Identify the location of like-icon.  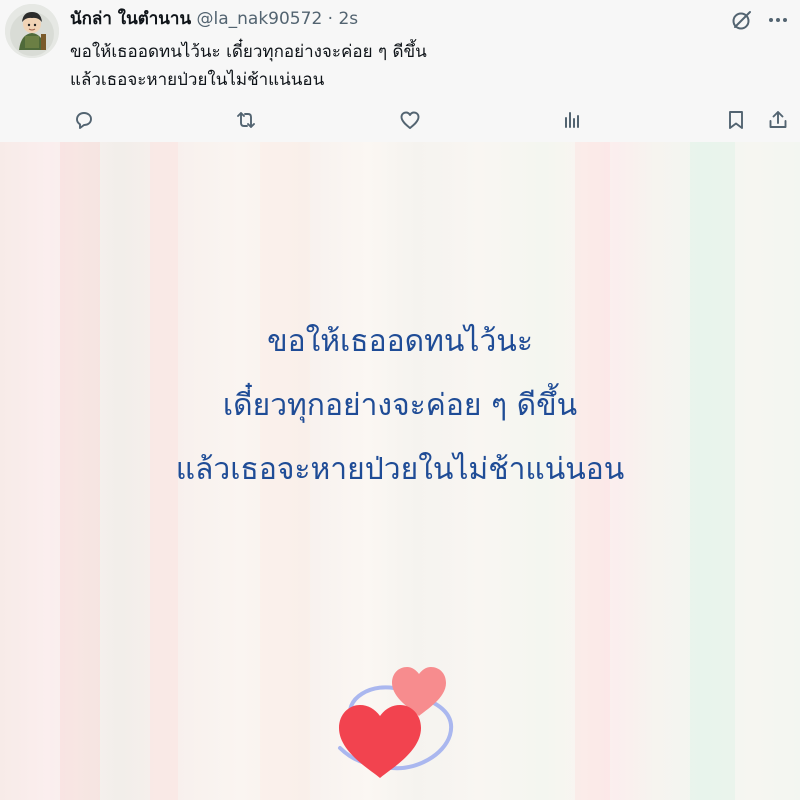
(410, 120).